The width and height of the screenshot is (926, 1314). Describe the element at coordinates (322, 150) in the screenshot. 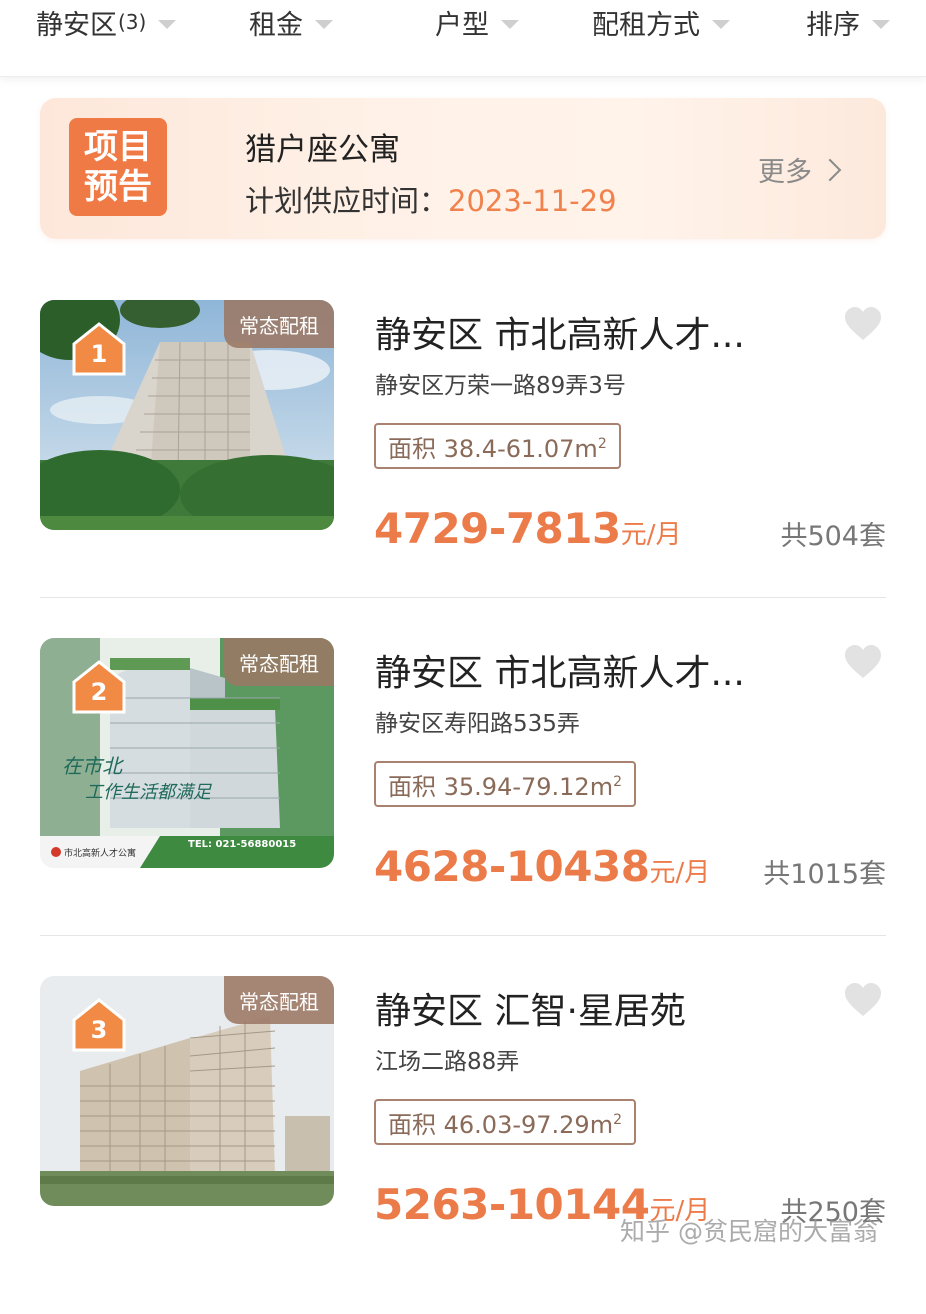

I see `banner-project-name: 猎户座公寓` at that location.